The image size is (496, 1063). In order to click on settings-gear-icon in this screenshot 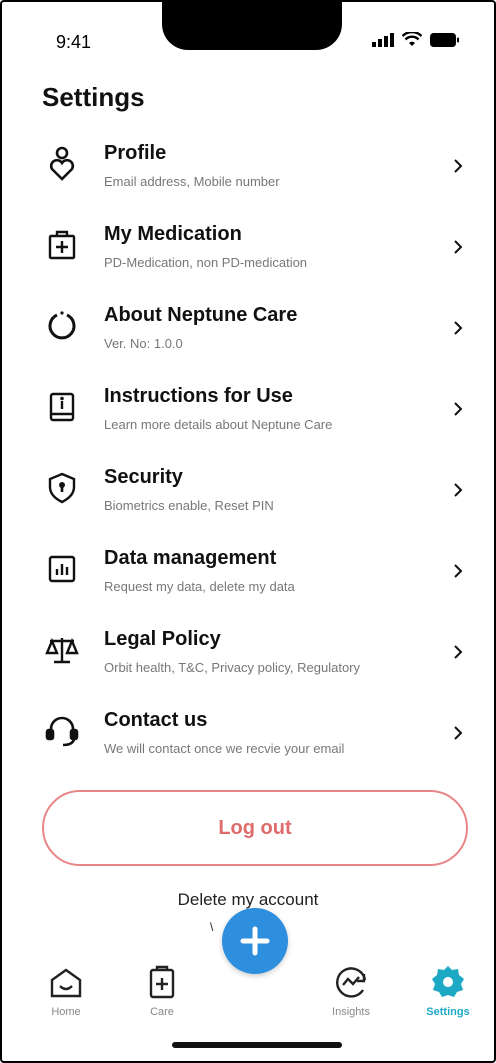, I will do `click(448, 981)`.